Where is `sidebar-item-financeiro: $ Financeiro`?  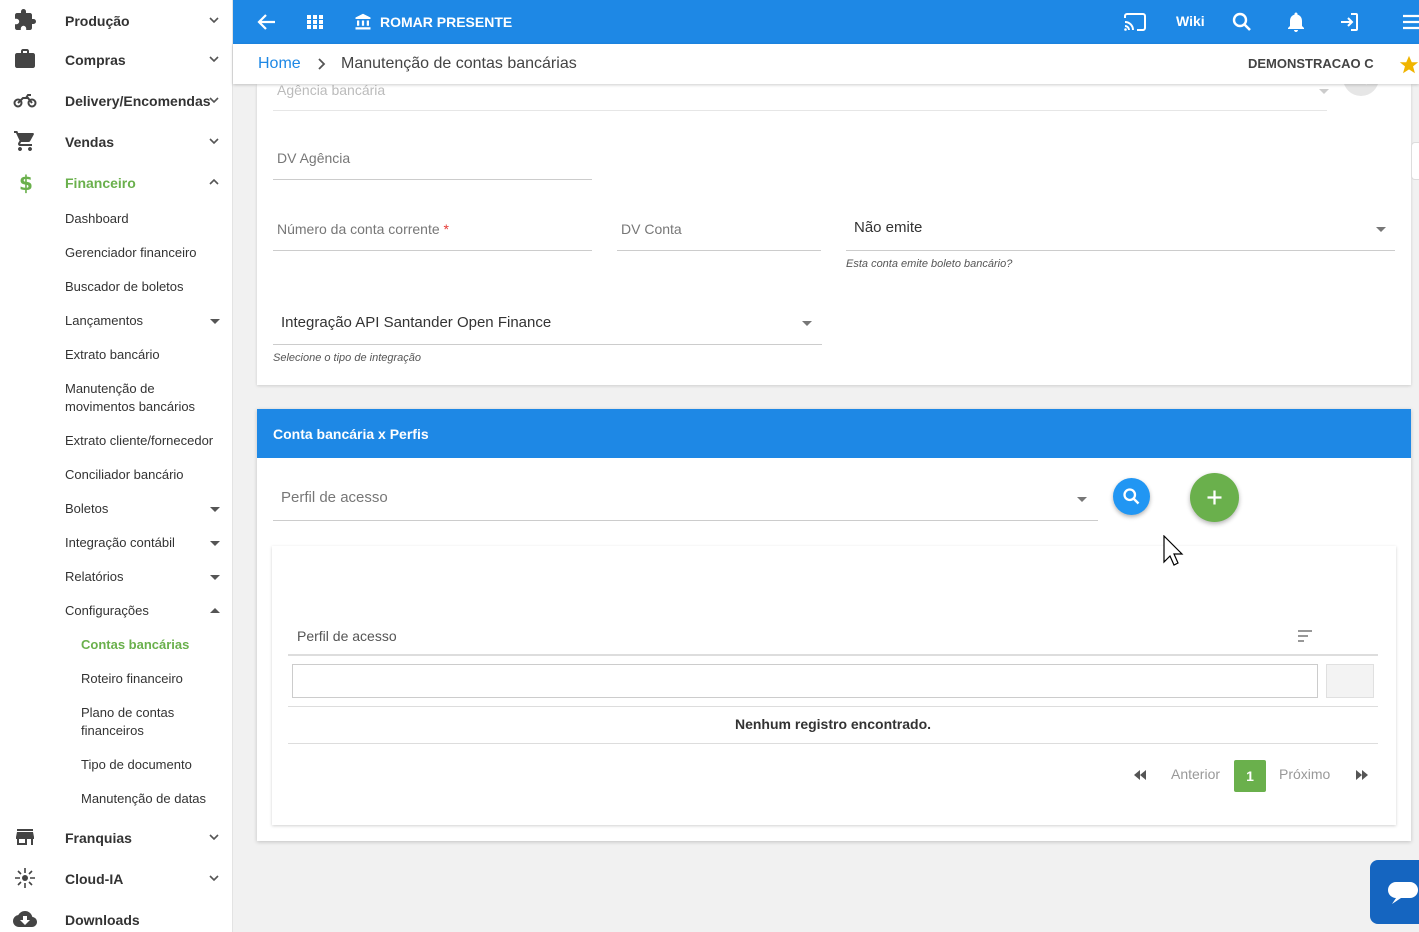 sidebar-item-financeiro: $ Financeiro is located at coordinates (116, 182).